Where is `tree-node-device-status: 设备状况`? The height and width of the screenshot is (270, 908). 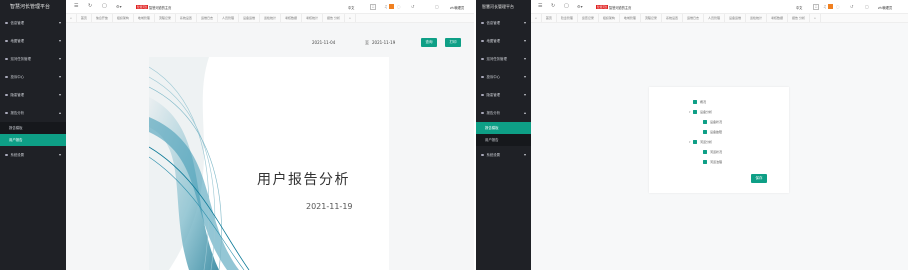 tree-node-device-status: 设备状况 is located at coordinates (710, 122).